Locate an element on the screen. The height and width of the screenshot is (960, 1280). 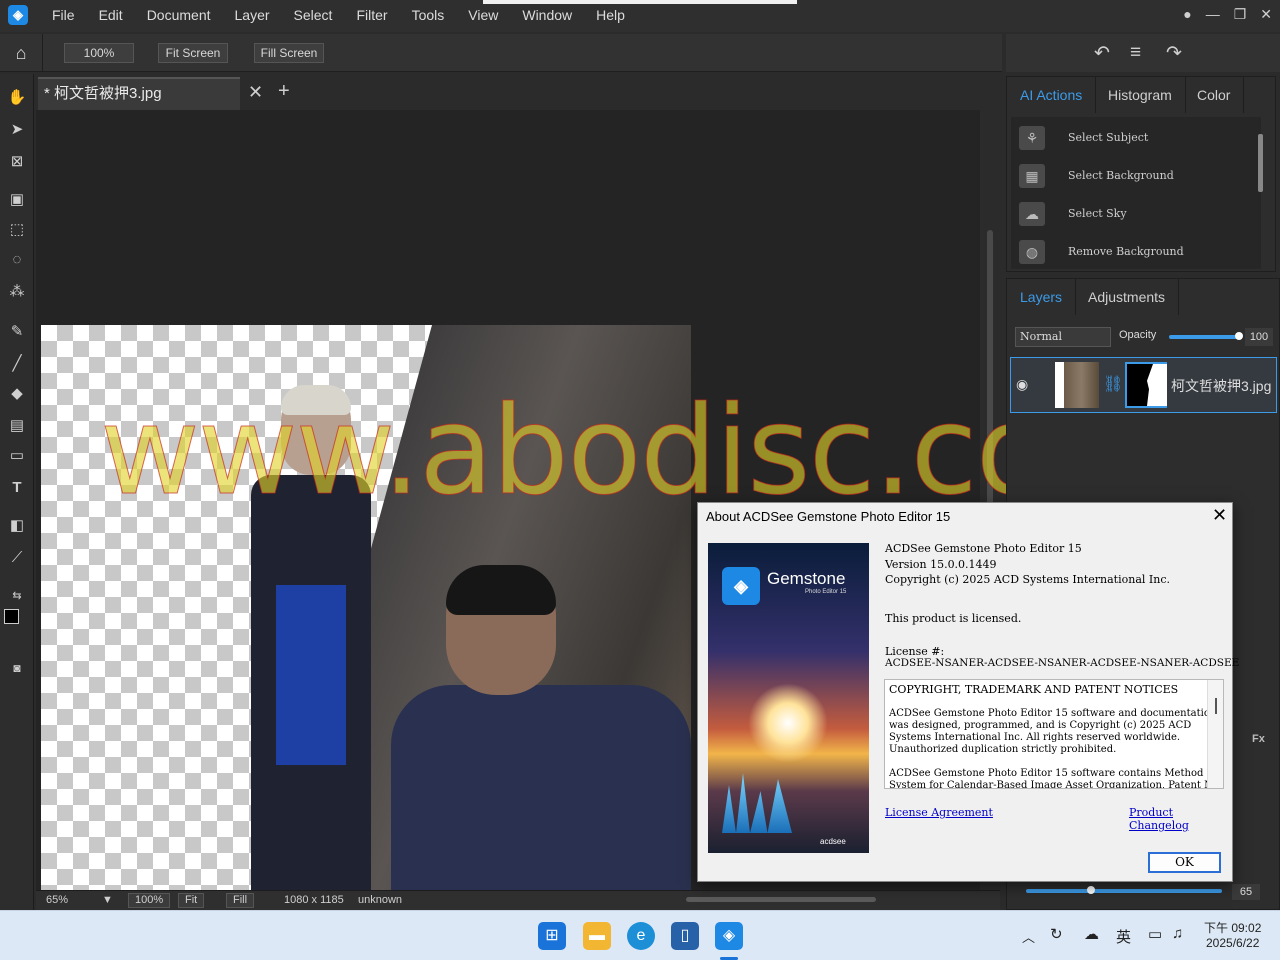
tab-layers: Layers is located at coordinates (1042, 297).